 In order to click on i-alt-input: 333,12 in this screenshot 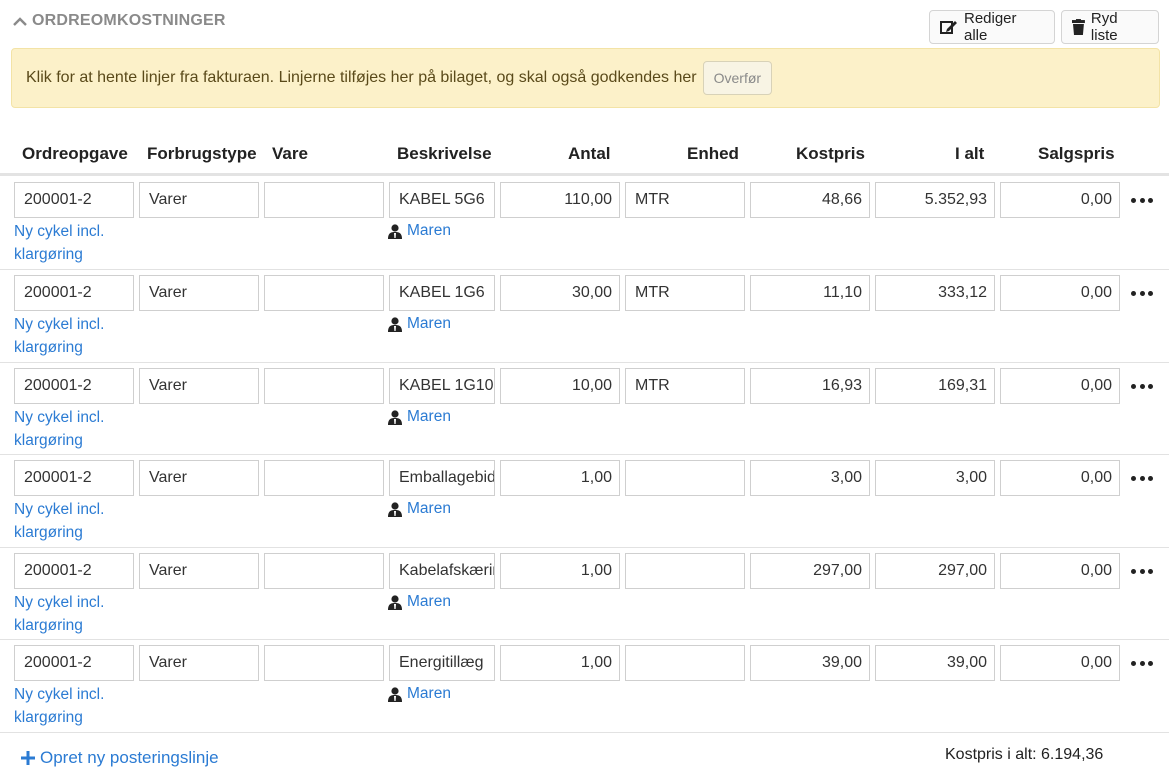, I will do `click(935, 293)`.